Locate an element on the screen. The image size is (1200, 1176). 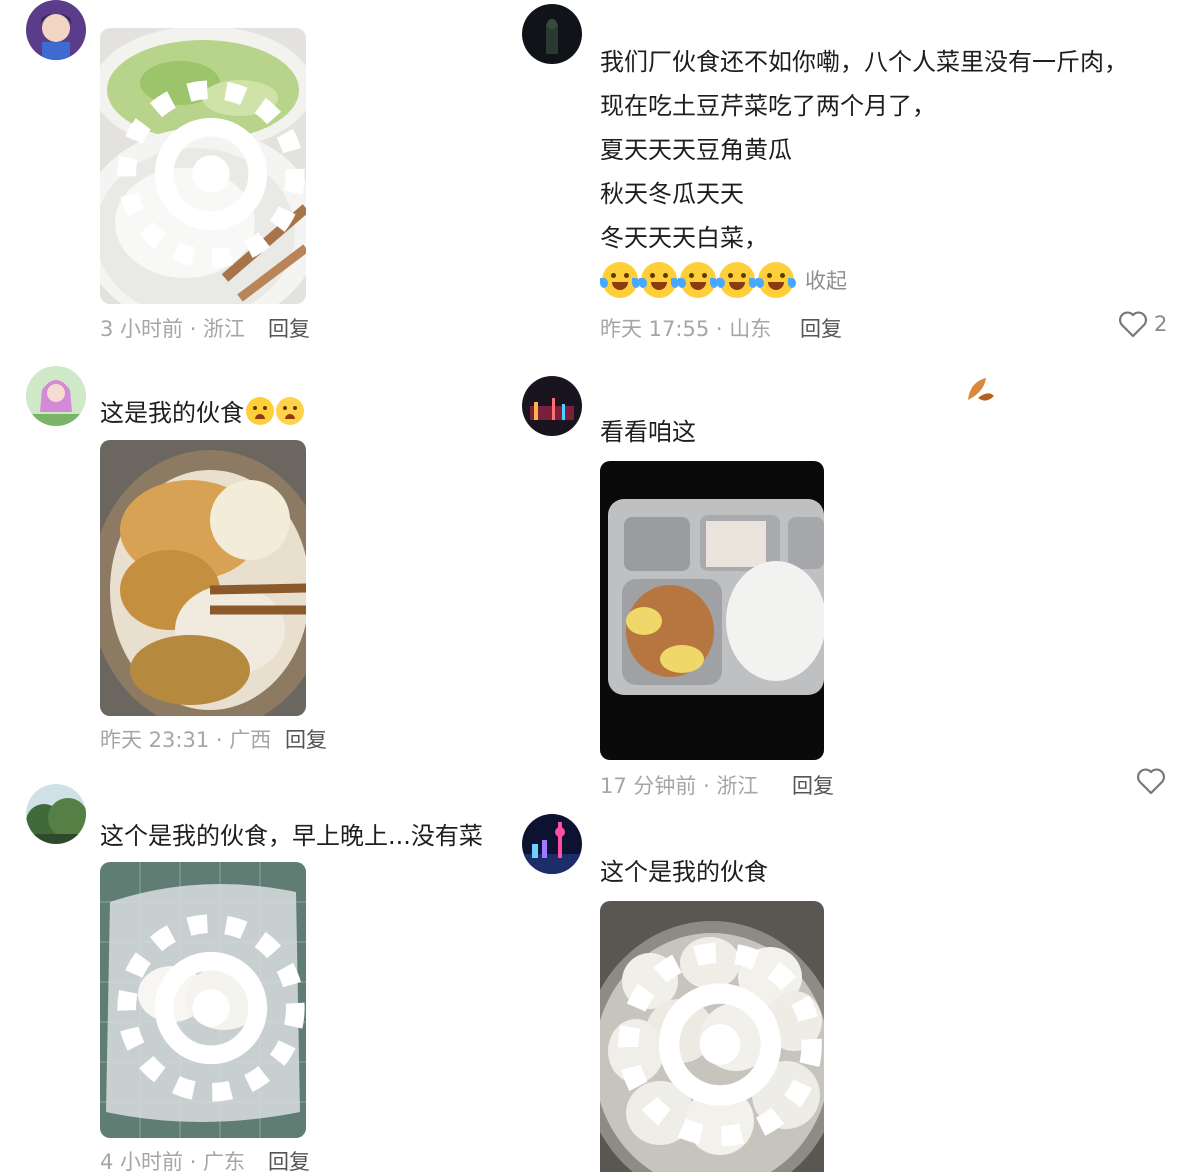
comment-meta: 昨天 23:31 · 广西 is located at coordinates (186, 740).